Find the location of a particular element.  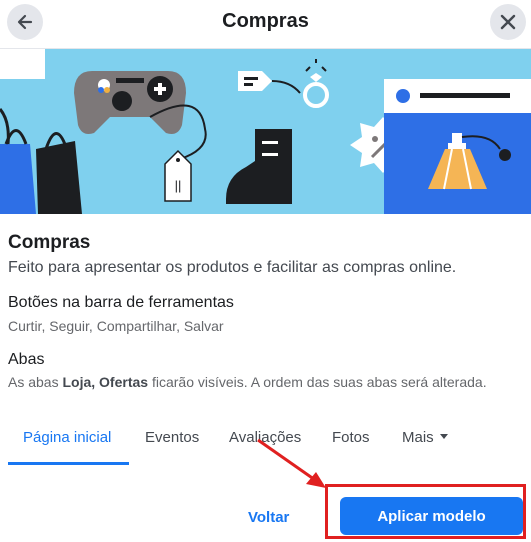

tabs-heading: Abas is located at coordinates (26, 359).